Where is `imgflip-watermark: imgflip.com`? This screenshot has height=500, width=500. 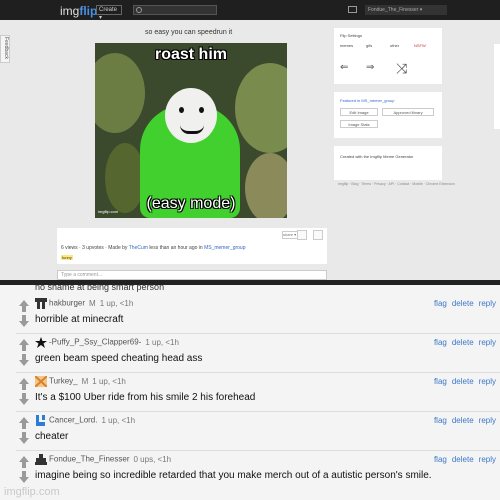
imgflip-watermark: imgflip.com is located at coordinates (32, 492).